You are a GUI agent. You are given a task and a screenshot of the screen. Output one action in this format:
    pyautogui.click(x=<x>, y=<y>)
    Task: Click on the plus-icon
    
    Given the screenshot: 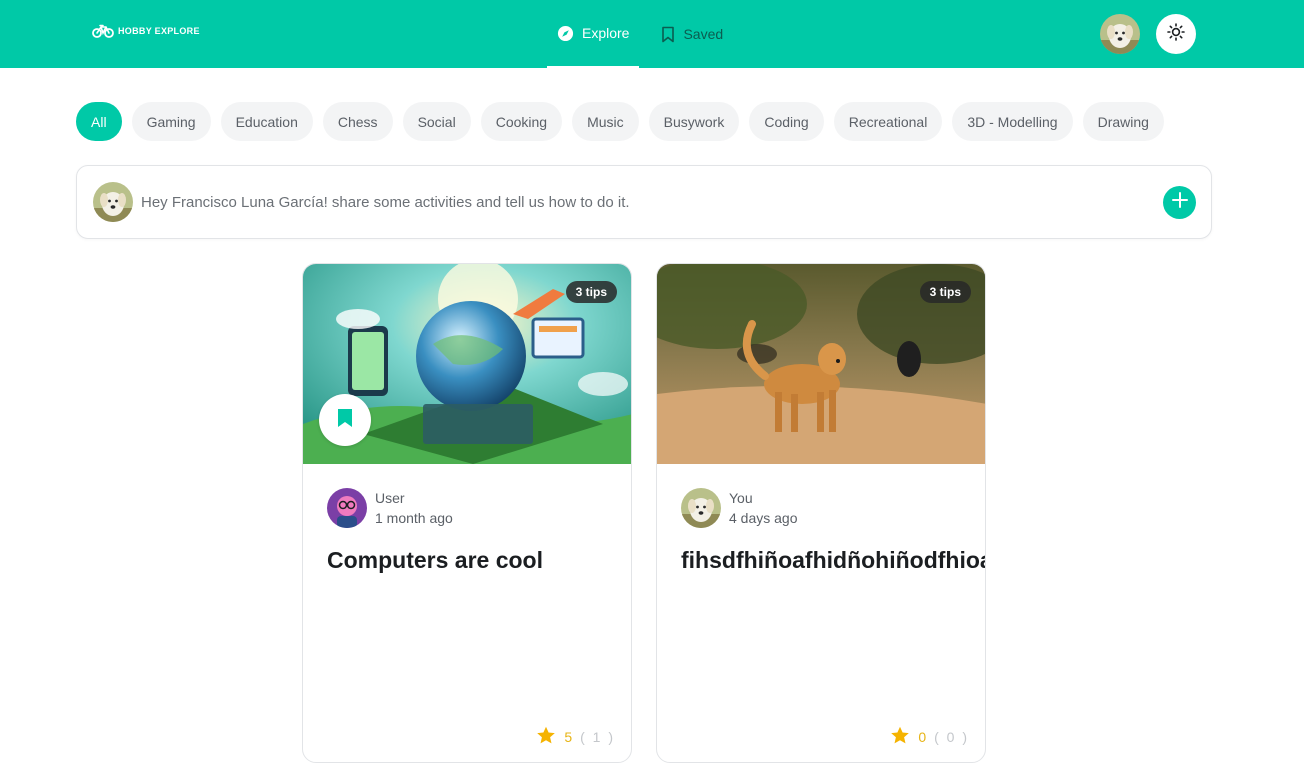 What is the action you would take?
    pyautogui.click(x=1180, y=202)
    